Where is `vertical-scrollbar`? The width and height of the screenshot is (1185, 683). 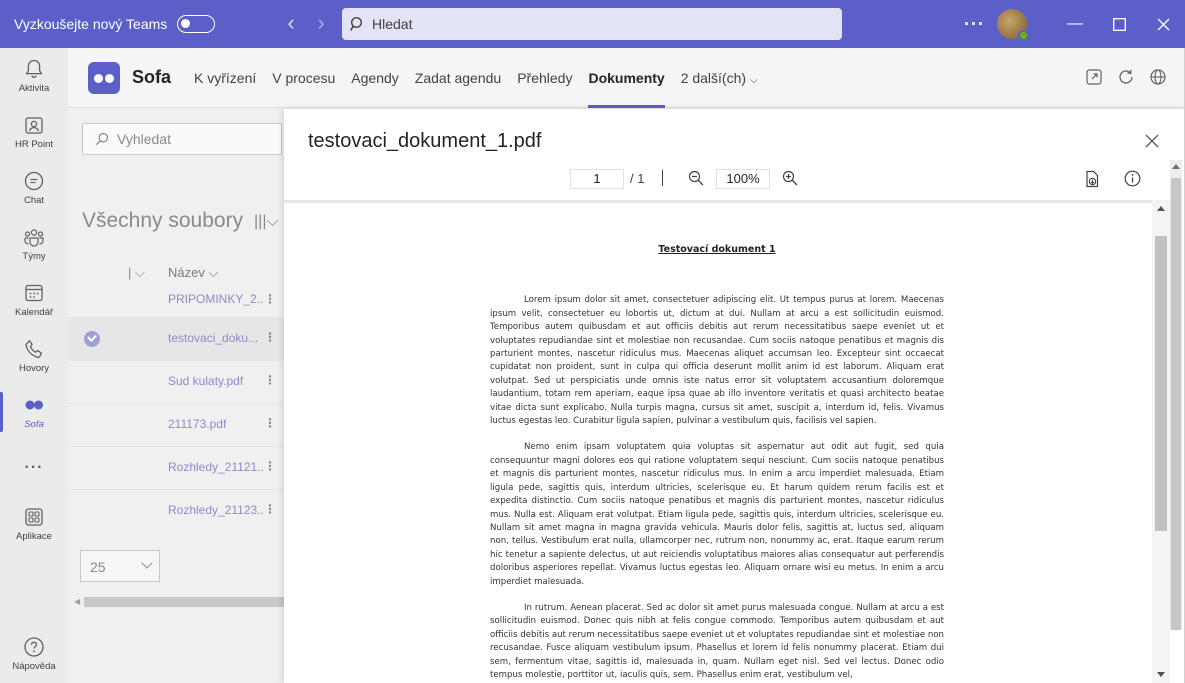
vertical-scrollbar is located at coordinates (1161, 441).